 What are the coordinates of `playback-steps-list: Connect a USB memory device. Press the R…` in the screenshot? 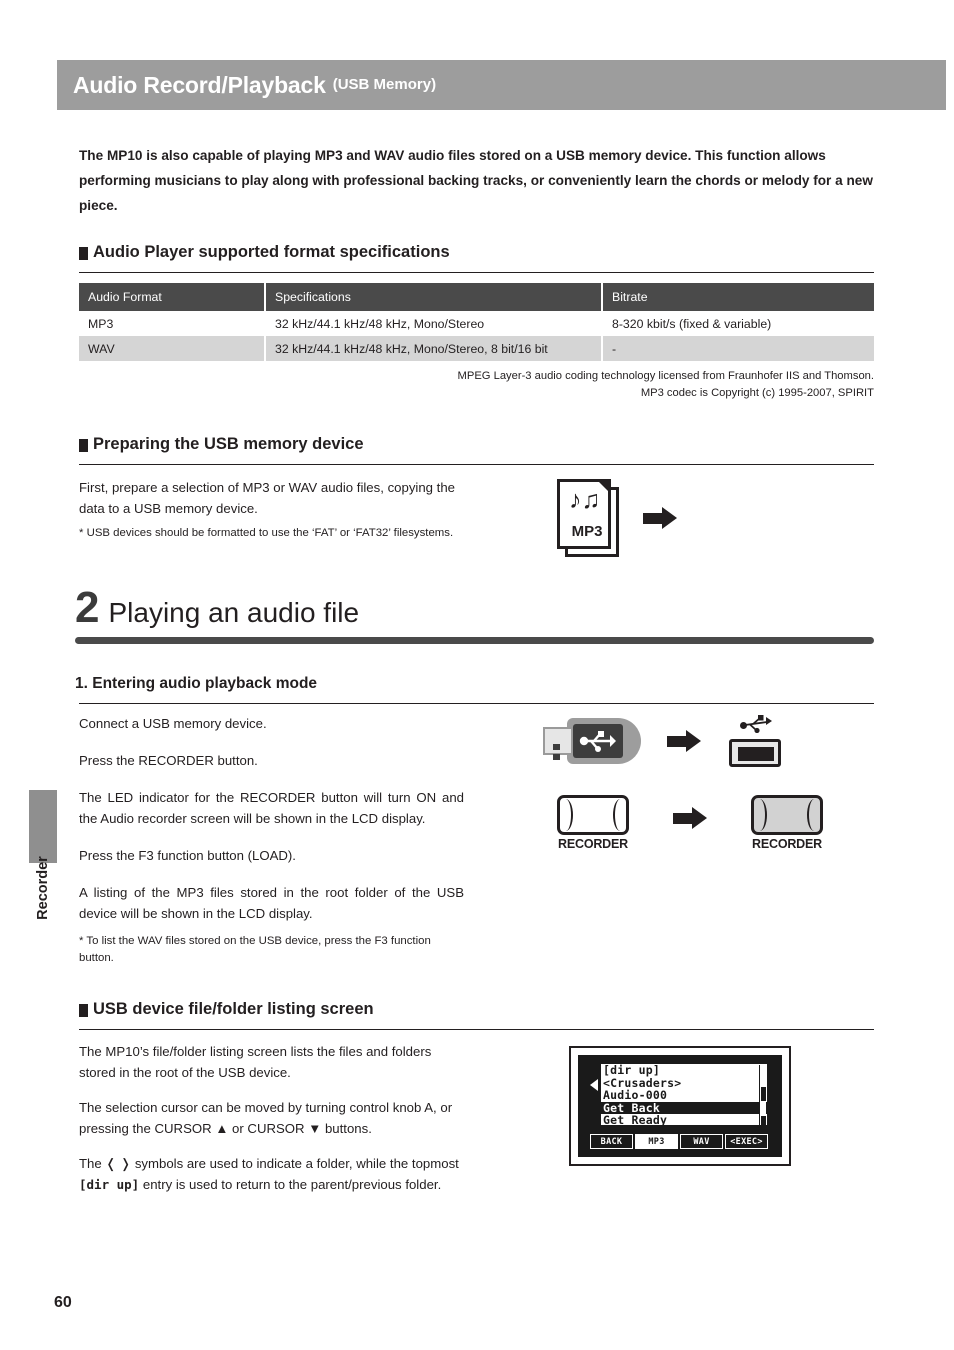 It's located at (271, 840).